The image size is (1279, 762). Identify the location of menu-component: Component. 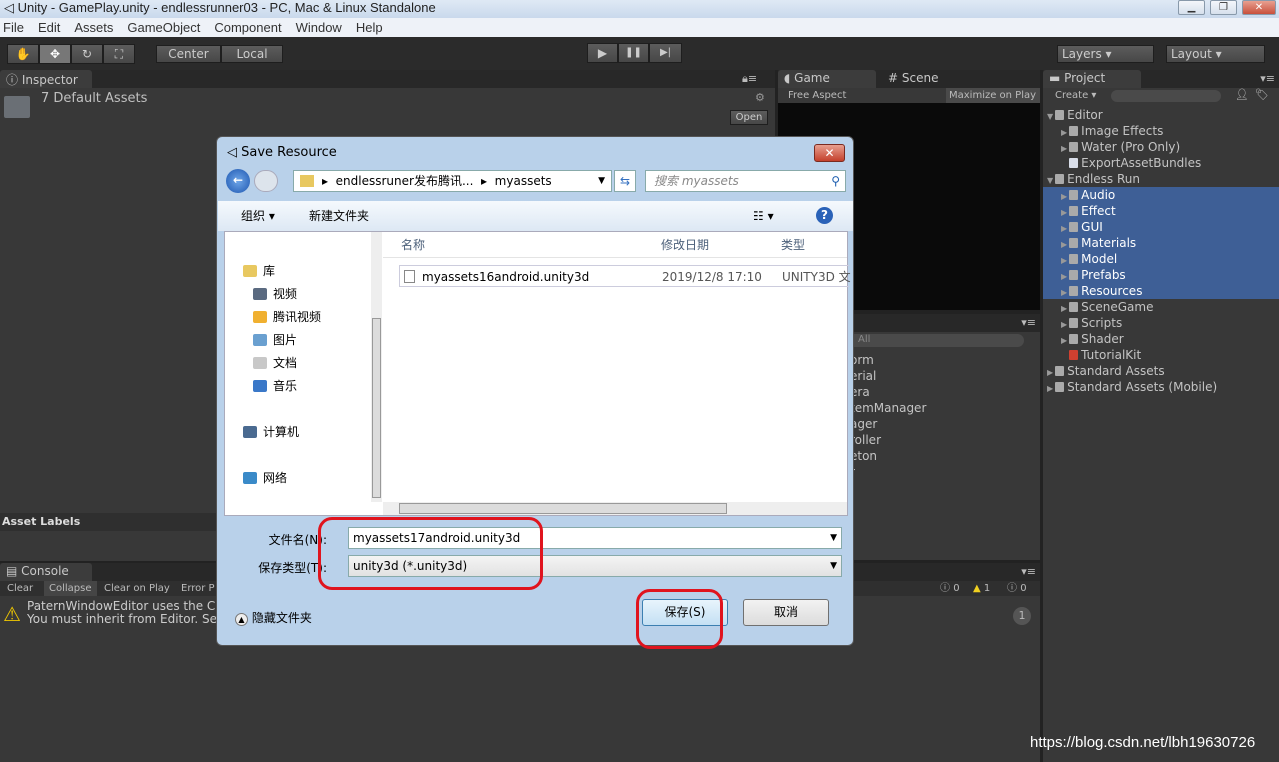
(247, 27).